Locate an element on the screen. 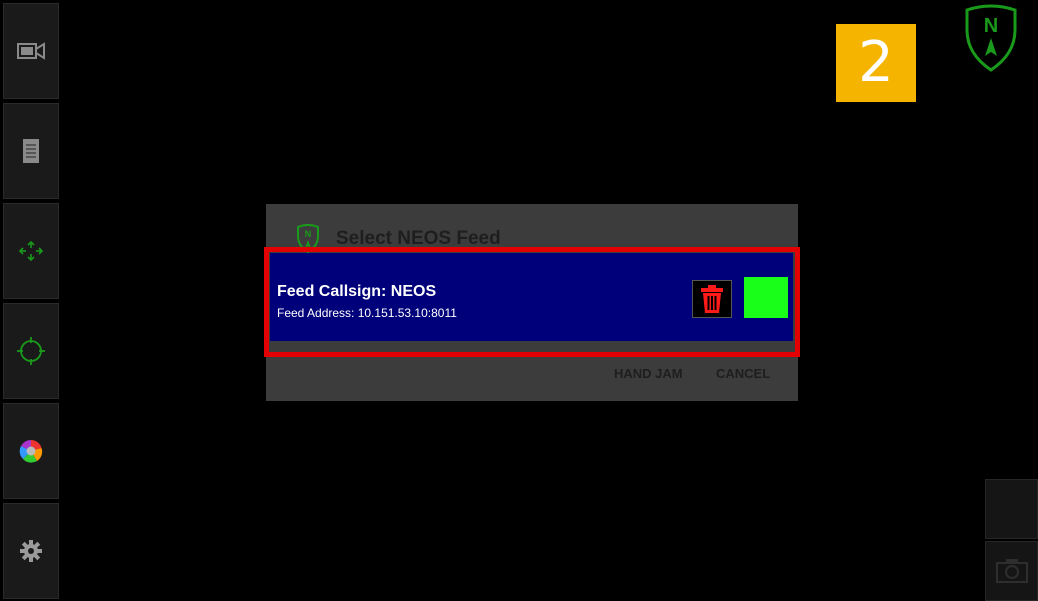 The height and width of the screenshot is (601, 1038). neos-shield-icon: N is located at coordinates (991, 38).